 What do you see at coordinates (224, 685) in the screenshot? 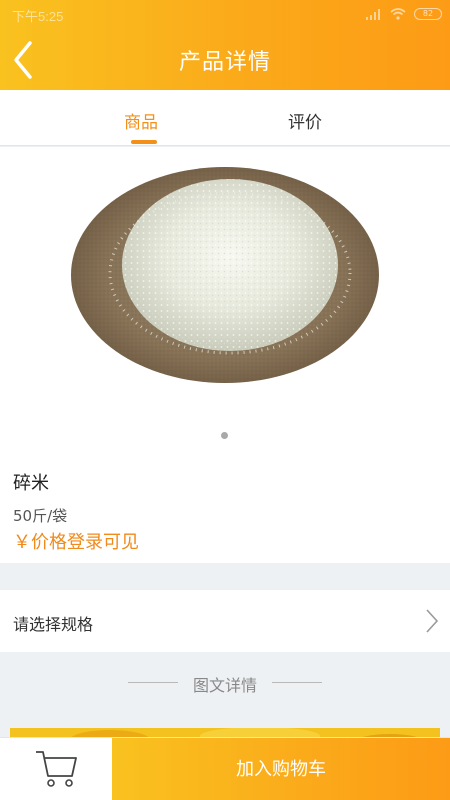
I see `detail-section-label: 图文详情` at bounding box center [224, 685].